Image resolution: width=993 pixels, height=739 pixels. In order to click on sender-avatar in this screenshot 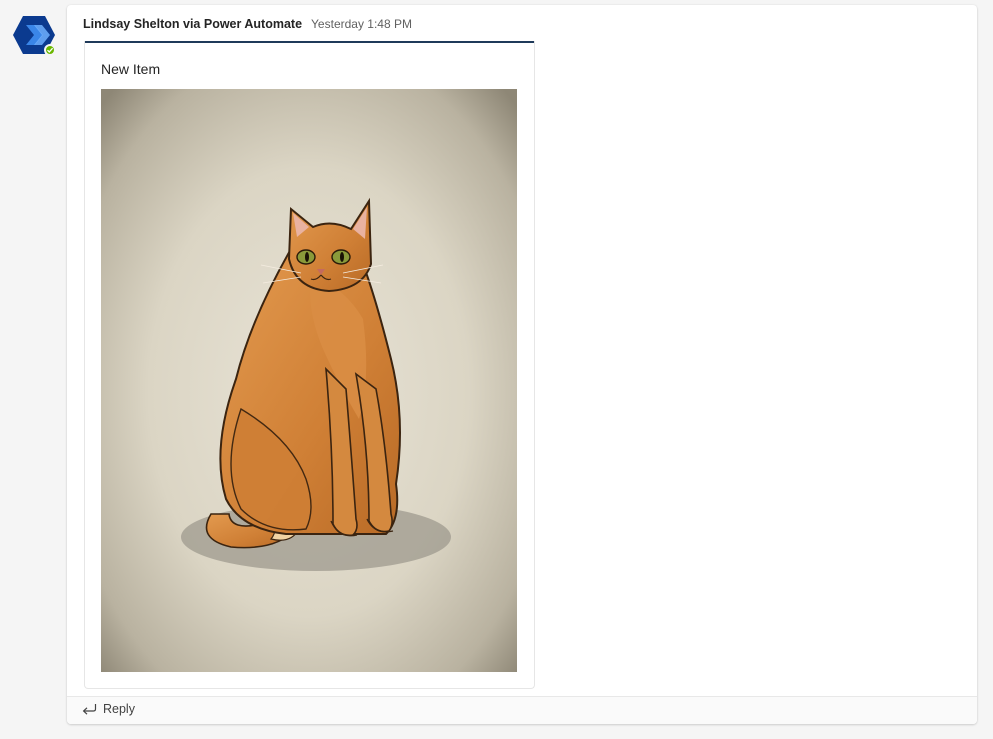, I will do `click(34, 36)`.